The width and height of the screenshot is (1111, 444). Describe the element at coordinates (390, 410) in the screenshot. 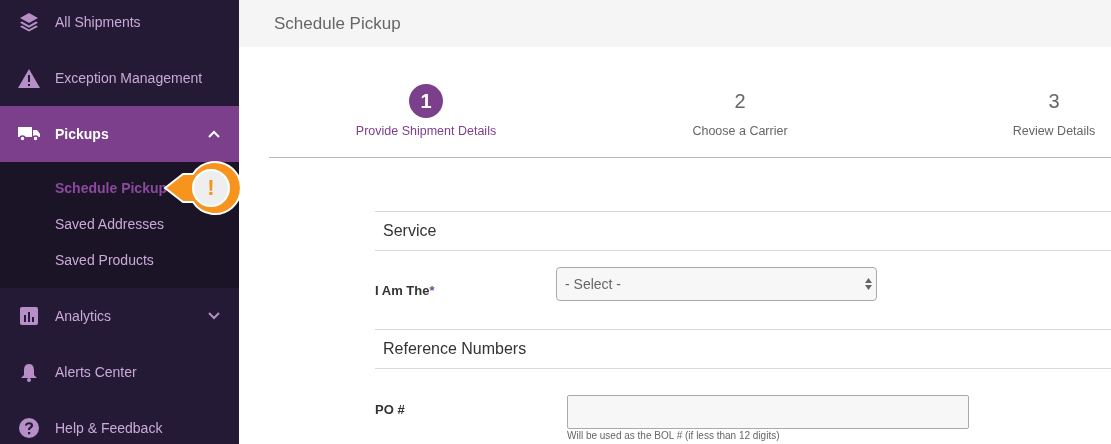

I see `field-label: PO #` at that location.